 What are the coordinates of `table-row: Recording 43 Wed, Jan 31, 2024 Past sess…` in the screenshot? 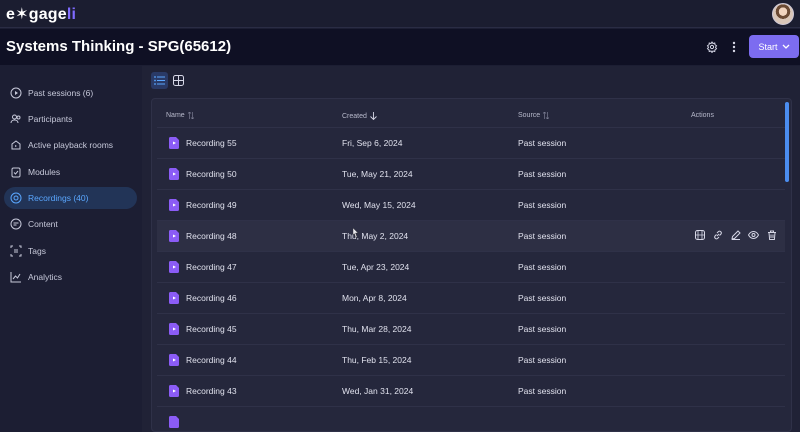 It's located at (471, 390).